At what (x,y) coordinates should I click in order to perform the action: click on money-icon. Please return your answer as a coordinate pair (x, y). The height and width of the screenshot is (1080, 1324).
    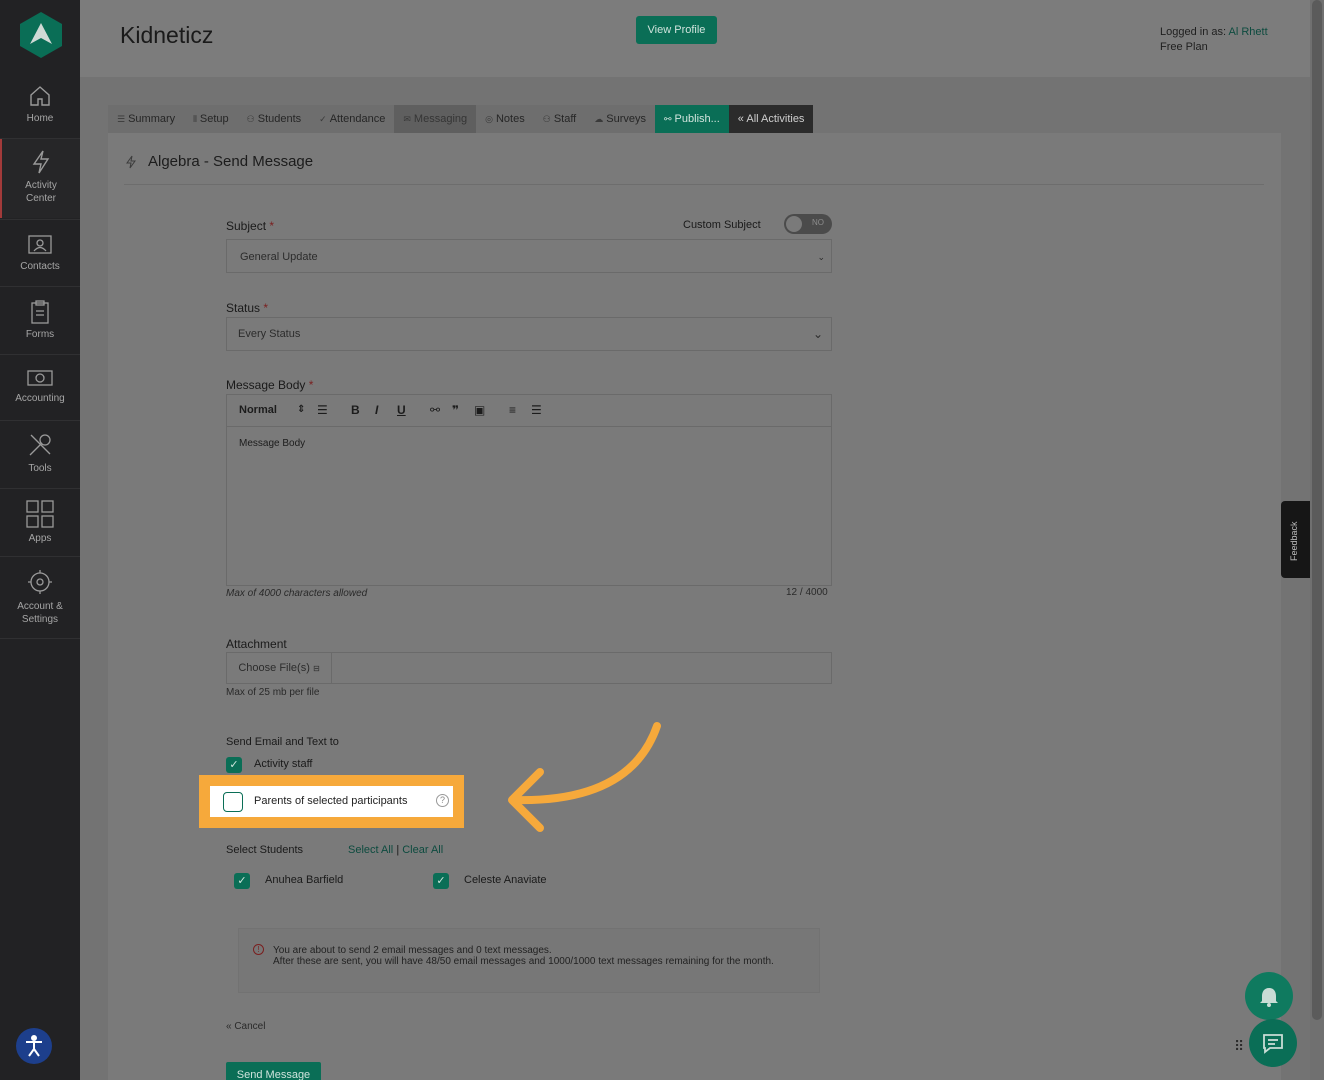
    Looking at the image, I should click on (40, 378).